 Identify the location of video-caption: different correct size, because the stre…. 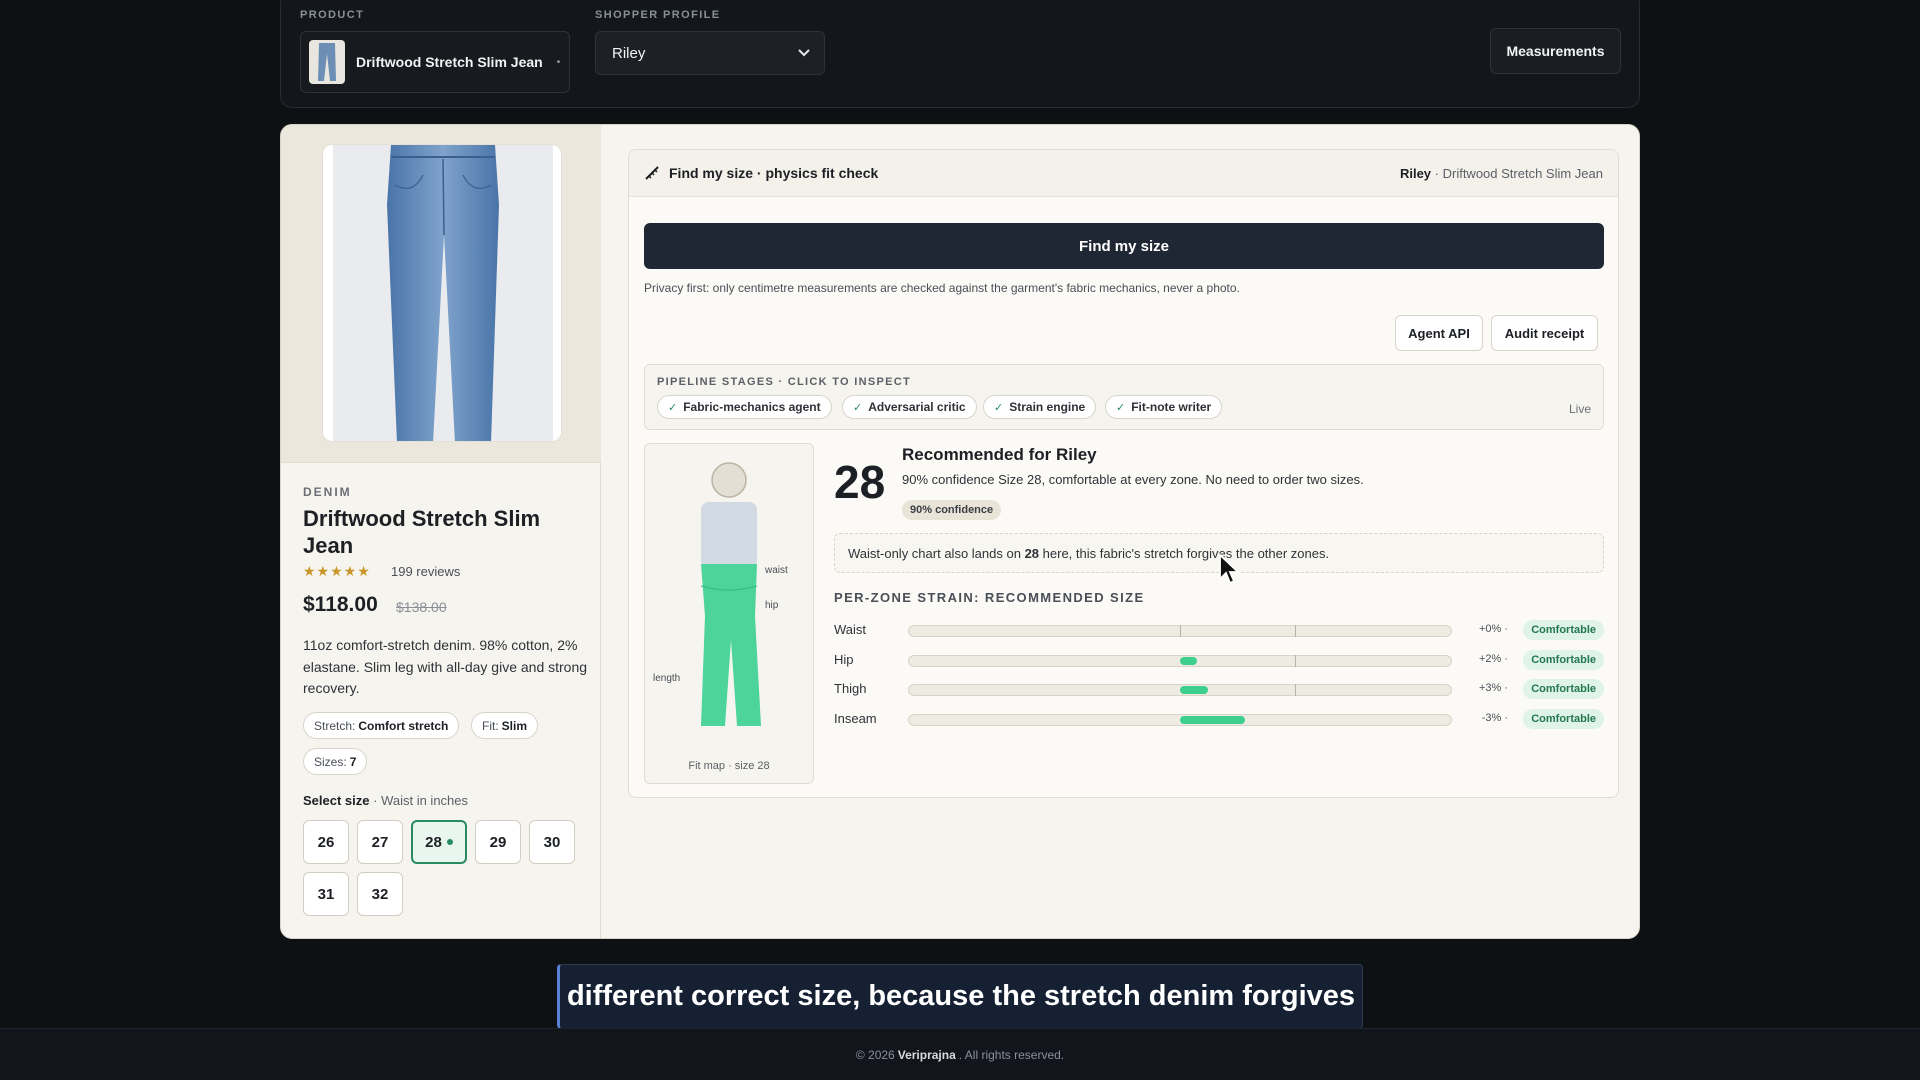
(960, 996).